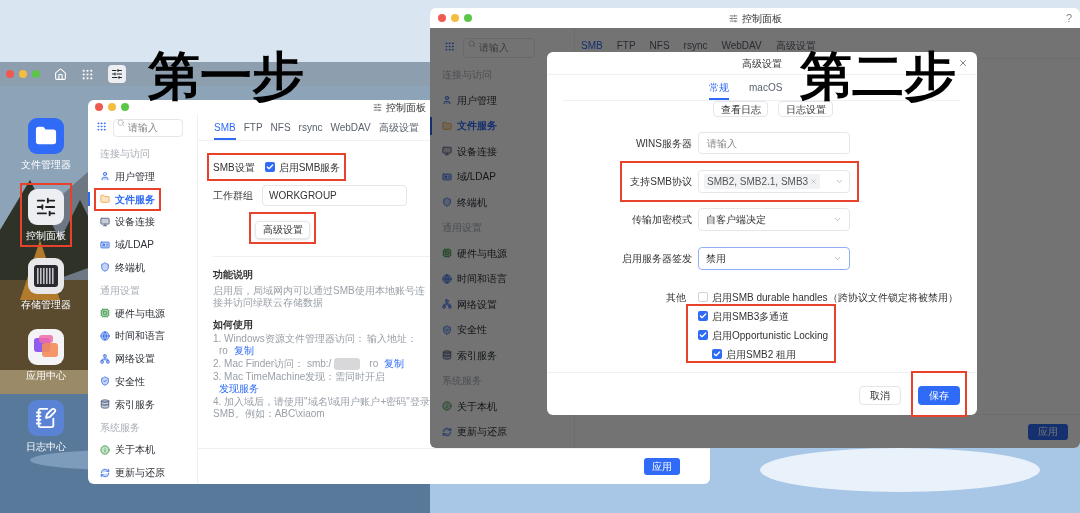  What do you see at coordinates (253, 130) in the screenshot?
I see `tab: FTP` at bounding box center [253, 130].